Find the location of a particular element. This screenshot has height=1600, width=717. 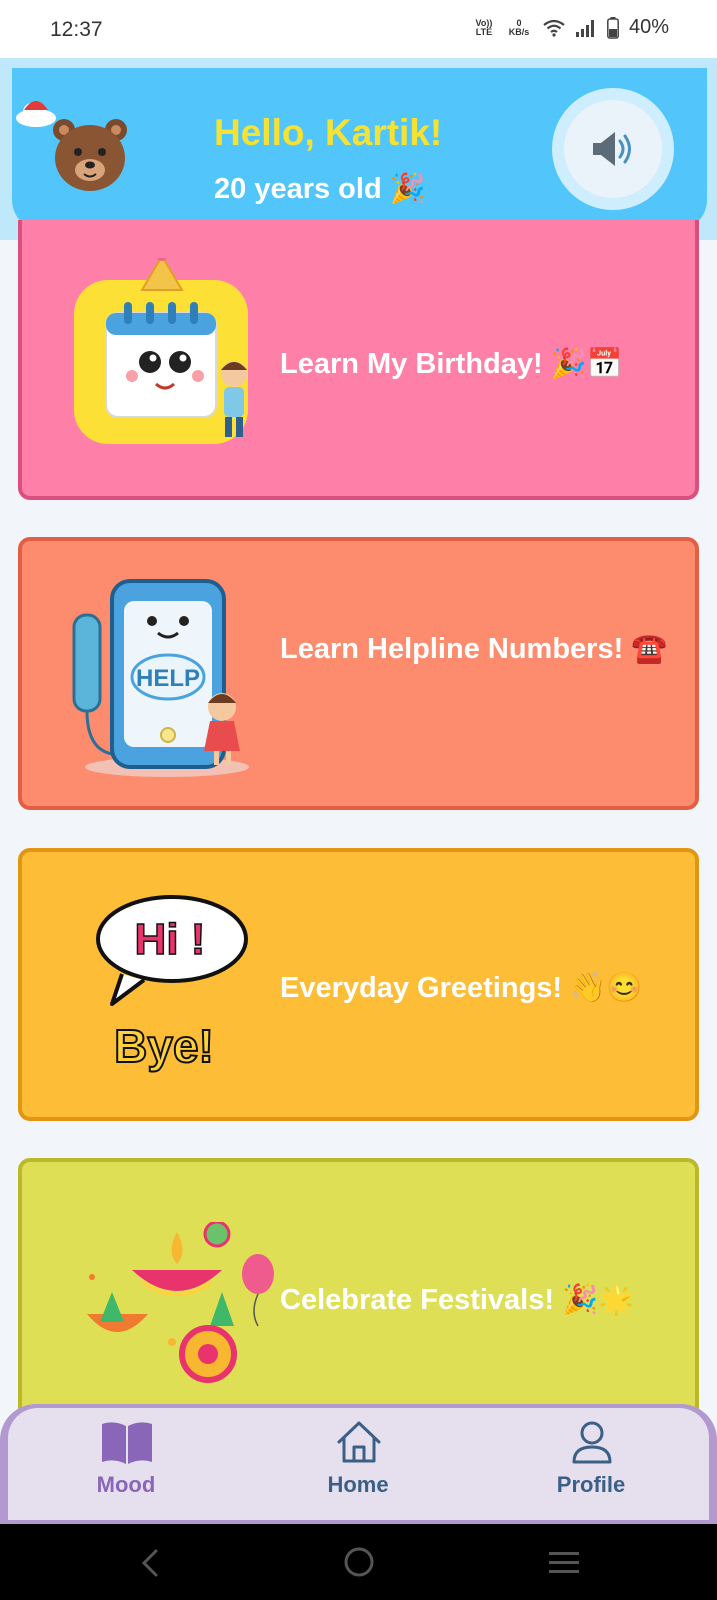

bottom-navigation-panel: Mood Home Profile is located at coordinates (358, 1464).